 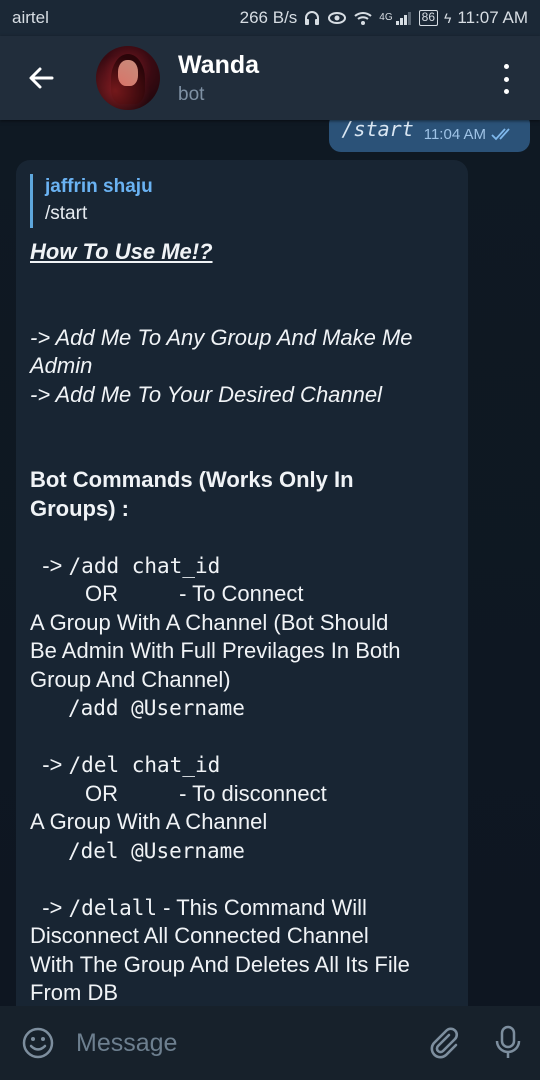 I want to click on status-bar: airtel 266 B/s 4G 86 ϟ 11:07 AM, so click(x=270, y=18).